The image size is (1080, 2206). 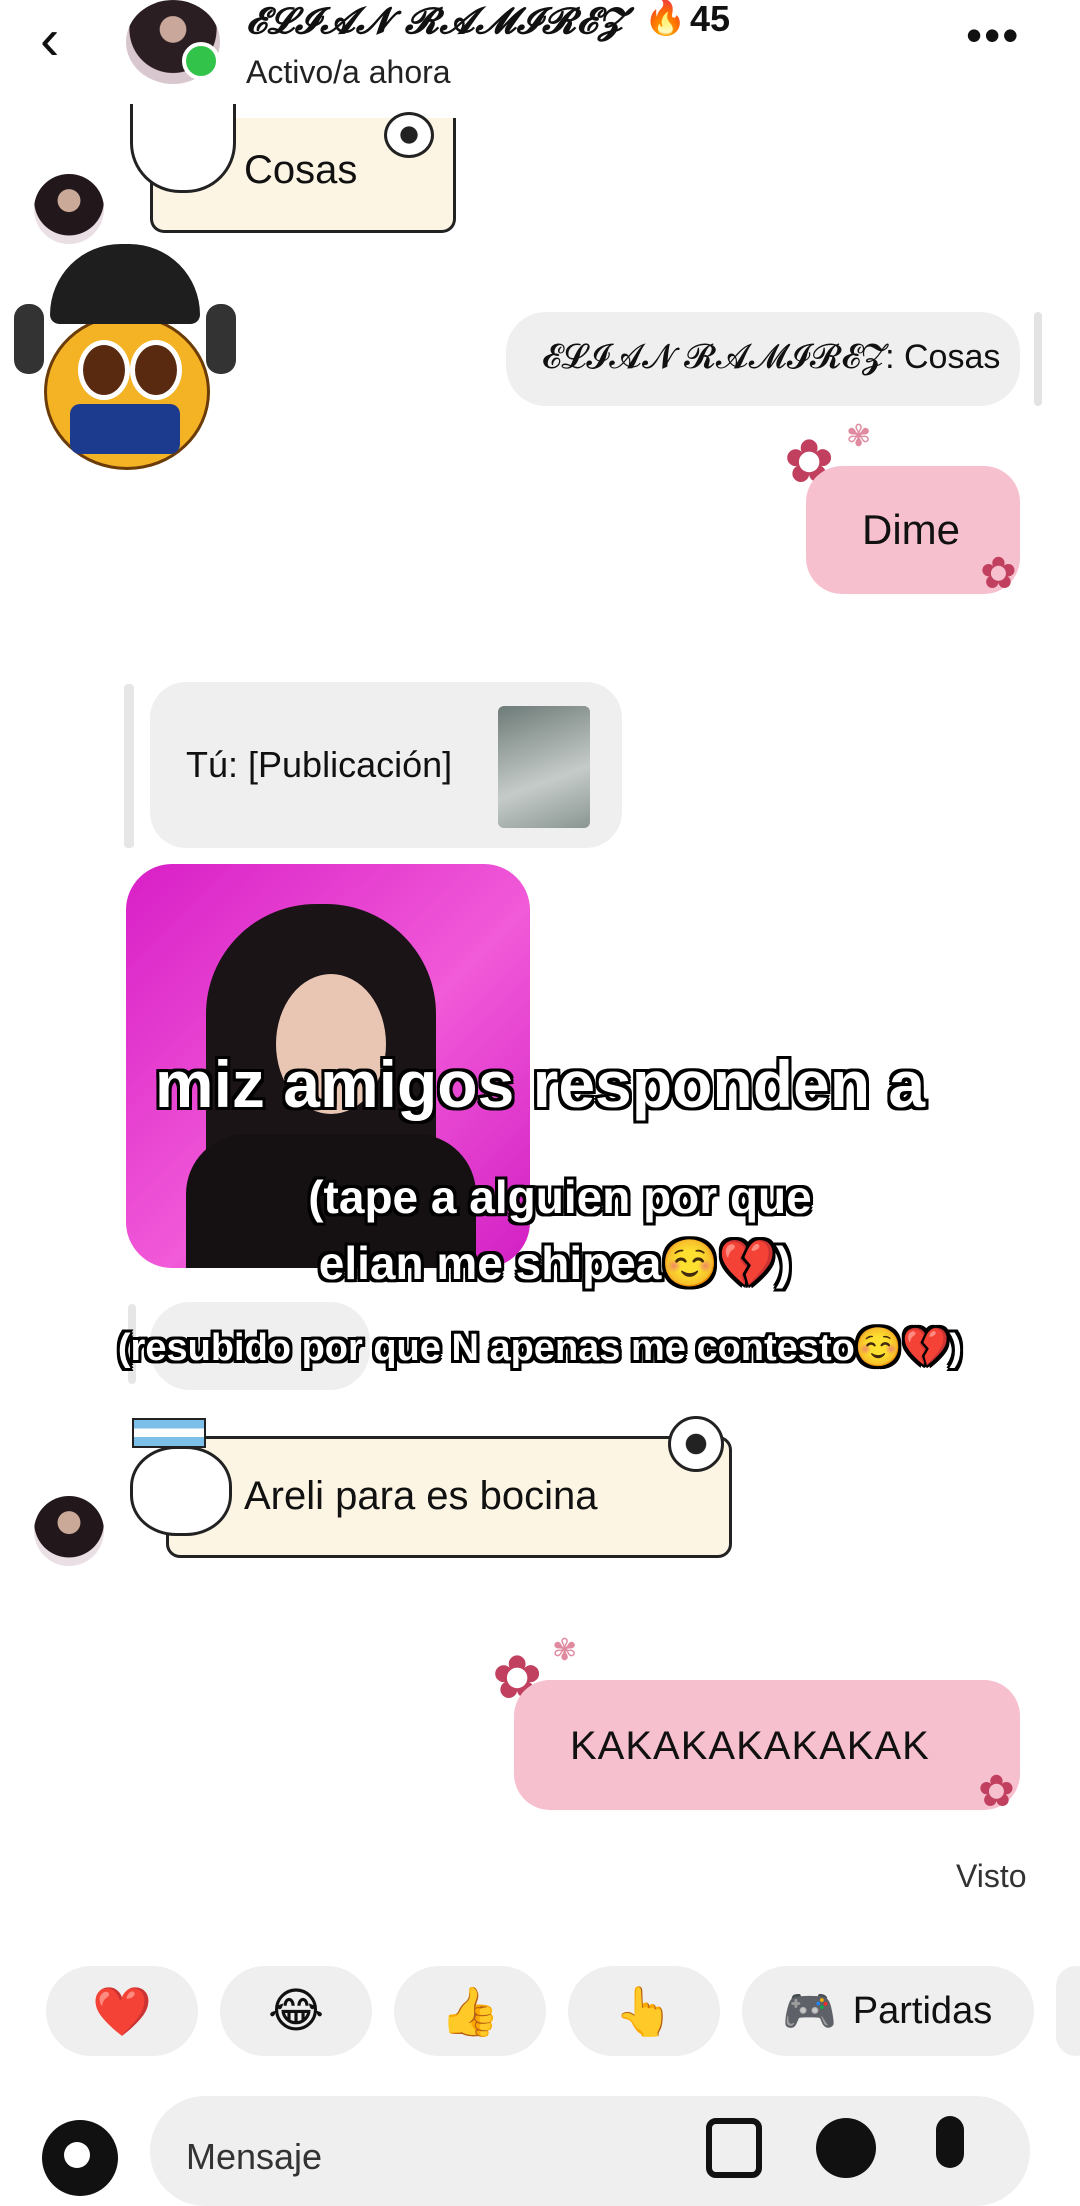 I want to click on sticker-icon, so click(x=846, y=2148).